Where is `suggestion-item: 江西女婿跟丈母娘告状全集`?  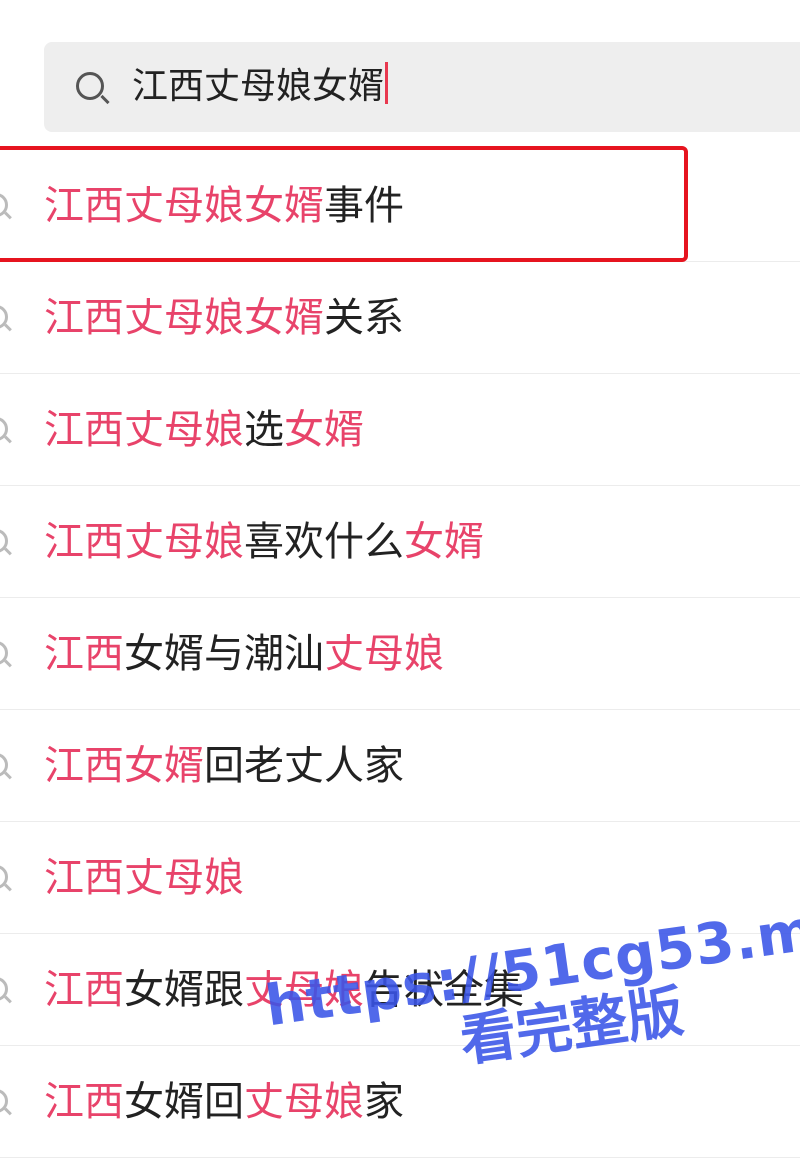 suggestion-item: 江西女婿跟丈母娘告状全集 is located at coordinates (400, 990).